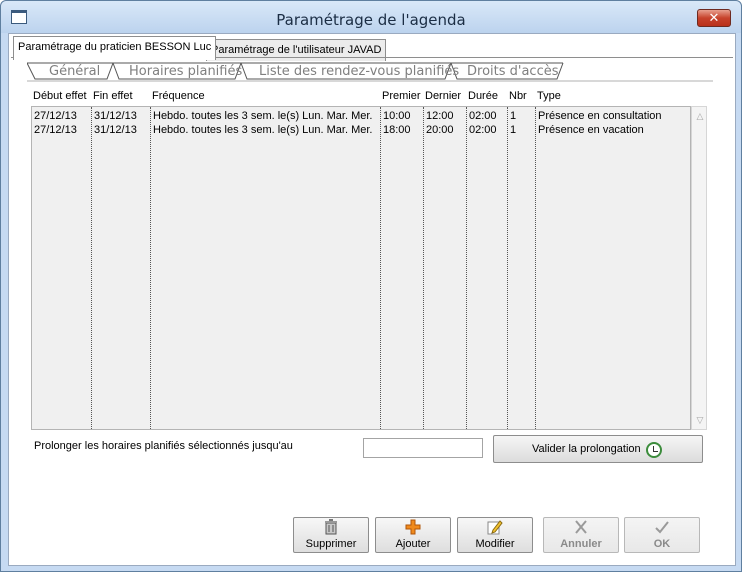 The image size is (742, 572). Describe the element at coordinates (440, 130) in the screenshot. I see `cell-dernier: 20:00` at that location.